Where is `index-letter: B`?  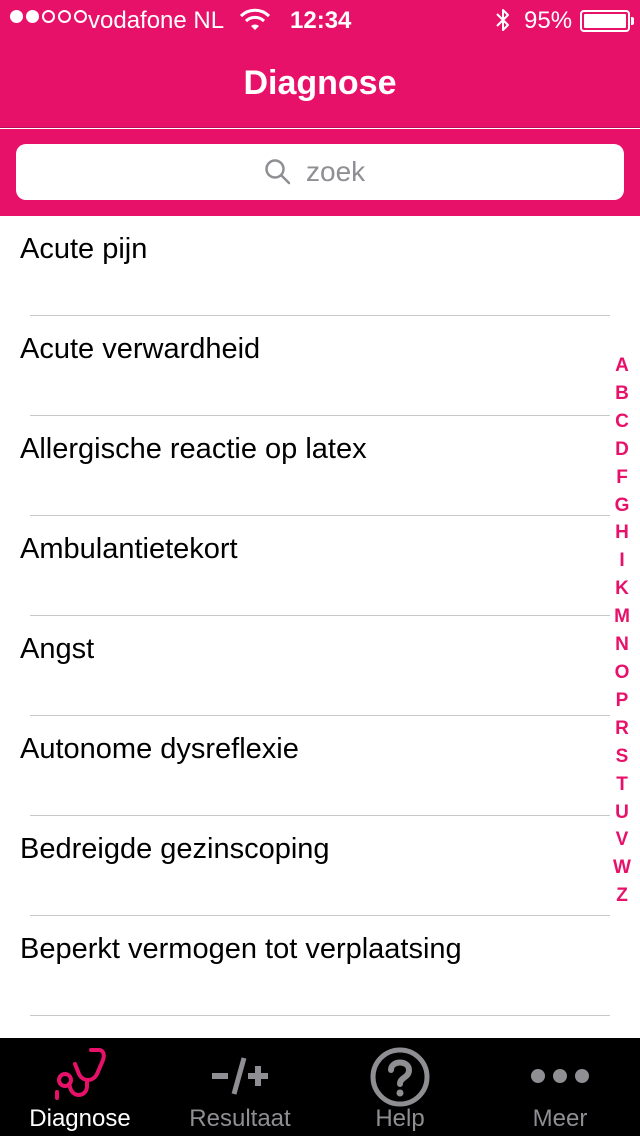 index-letter: B is located at coordinates (622, 394).